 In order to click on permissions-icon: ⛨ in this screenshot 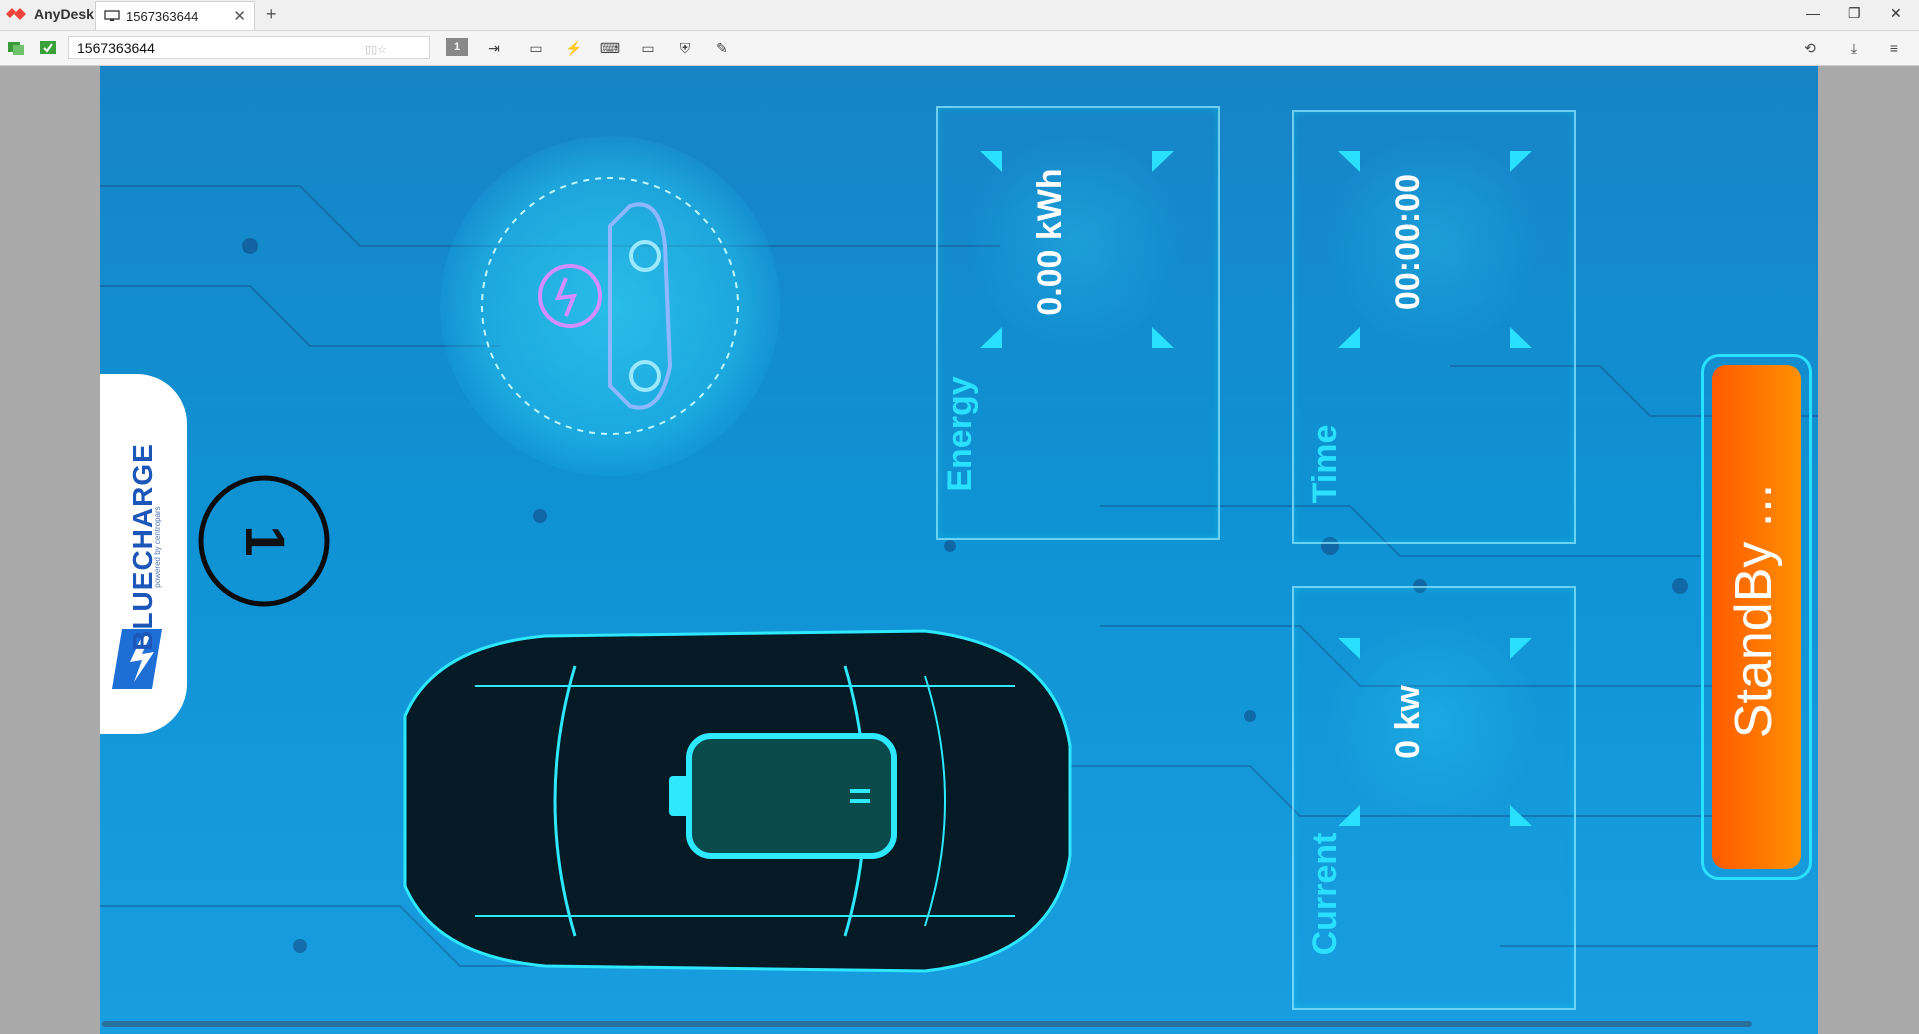, I will do `click(685, 48)`.